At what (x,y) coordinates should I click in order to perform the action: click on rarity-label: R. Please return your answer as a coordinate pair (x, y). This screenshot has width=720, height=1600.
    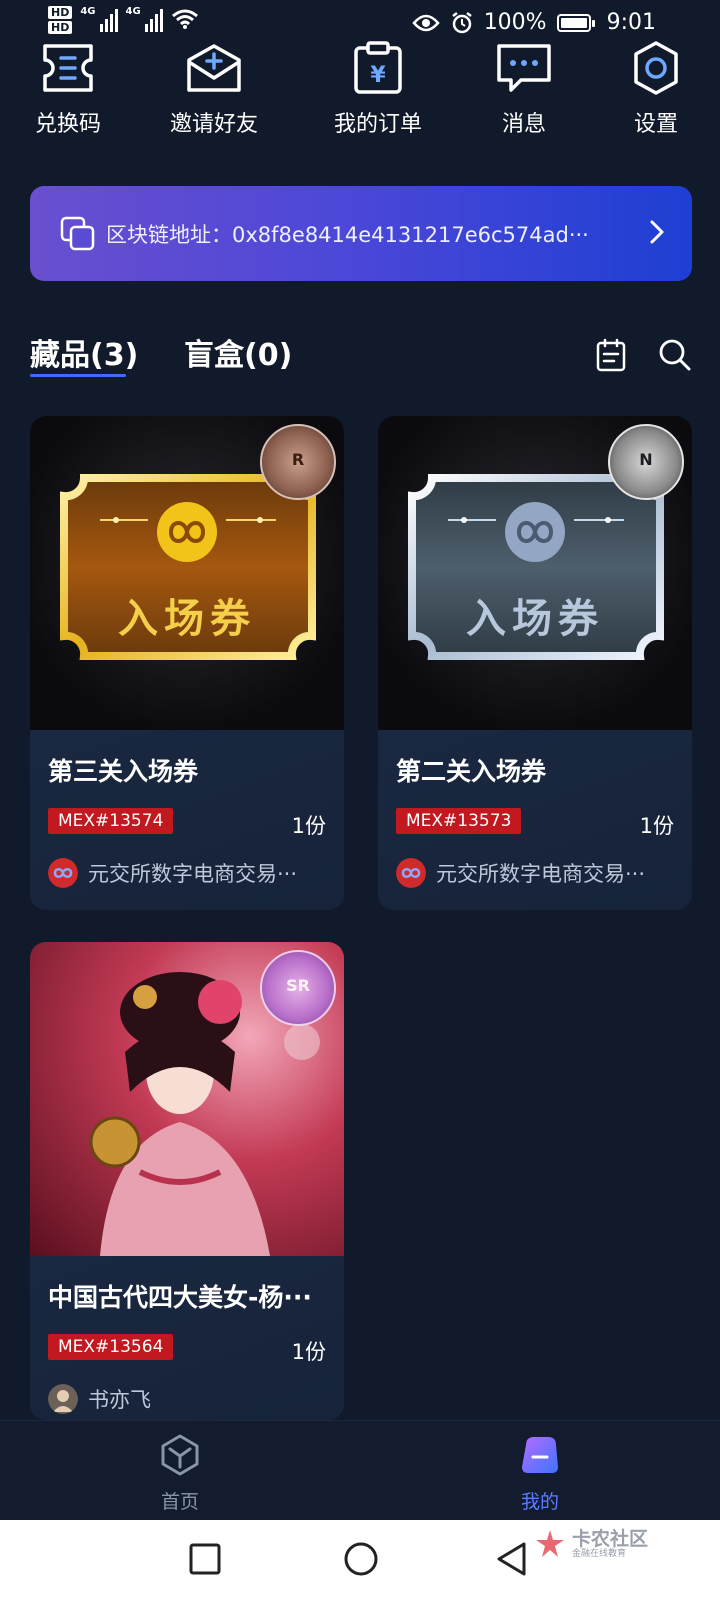
    Looking at the image, I should click on (298, 459).